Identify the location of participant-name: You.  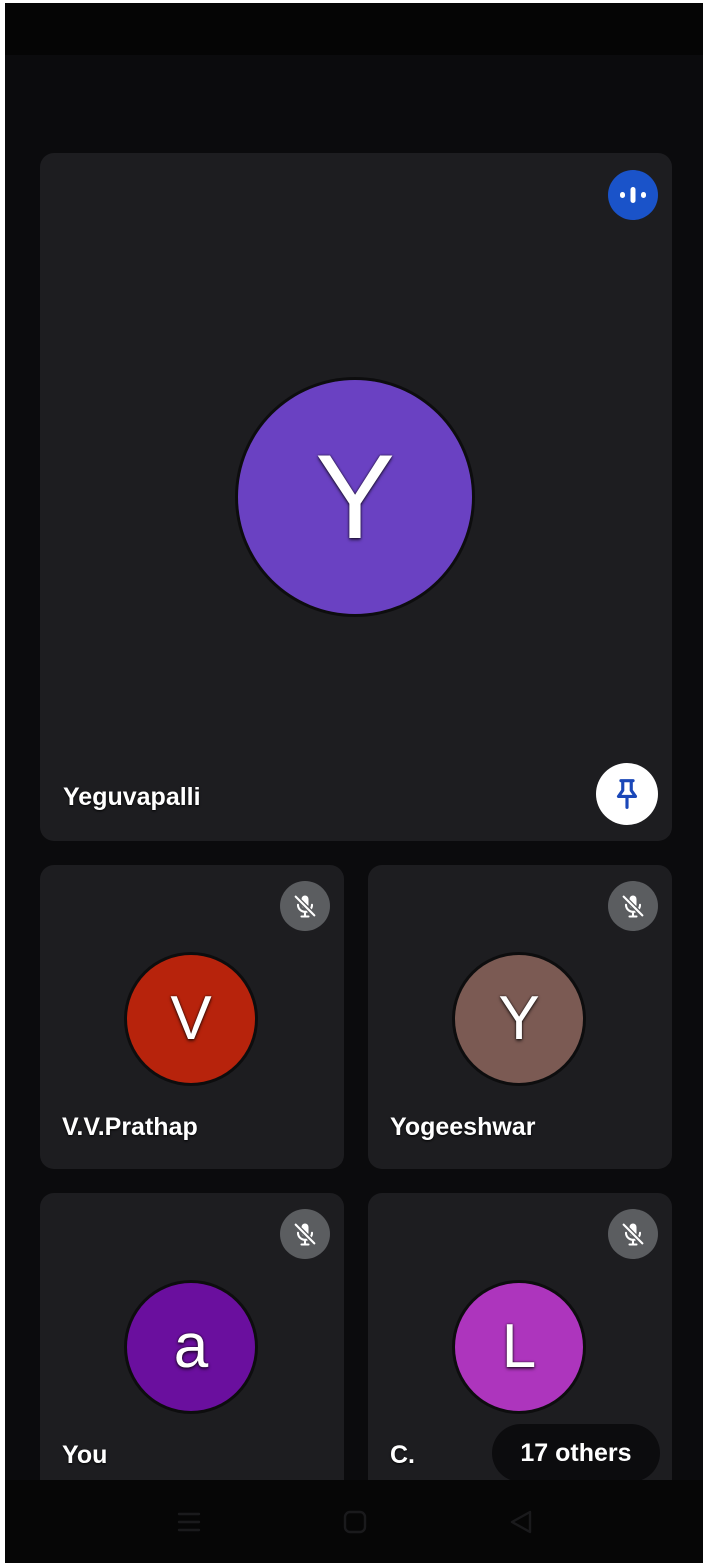
(85, 1455).